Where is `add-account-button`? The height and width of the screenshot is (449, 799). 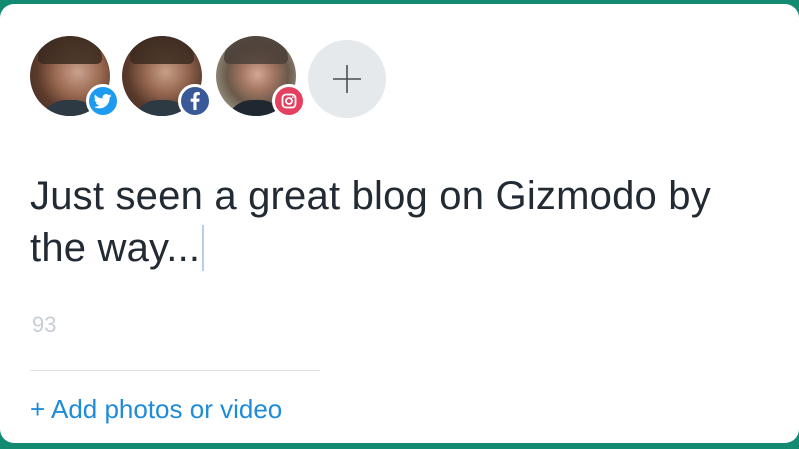
add-account-button is located at coordinates (347, 79).